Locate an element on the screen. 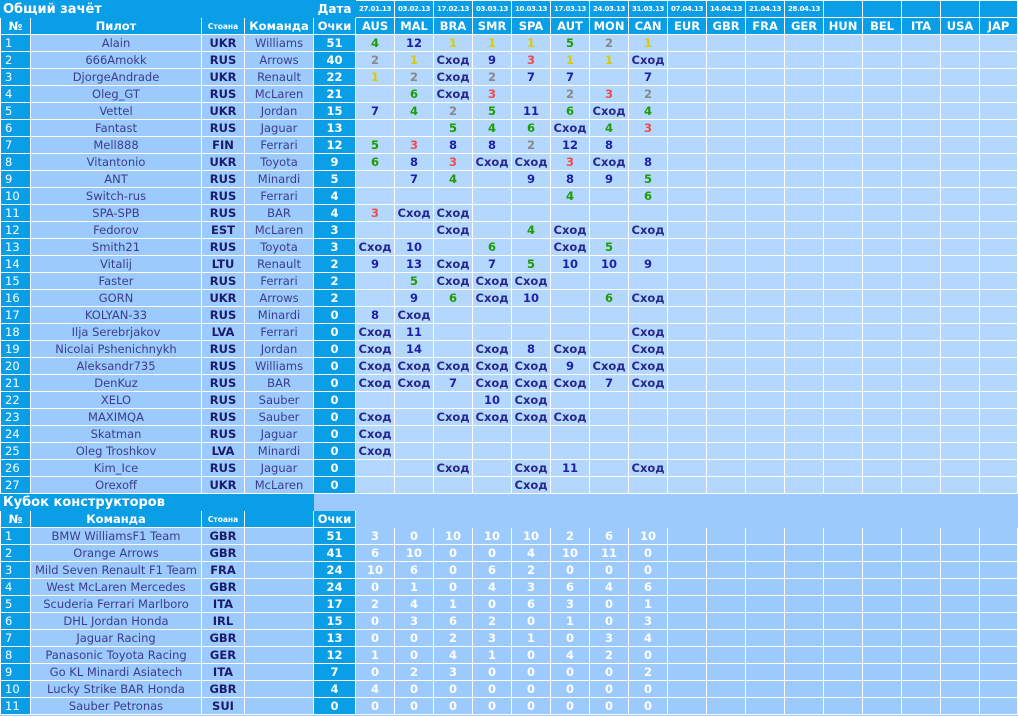 The height and width of the screenshot is (716, 1018). constructor-country: ITA is located at coordinates (223, 604).